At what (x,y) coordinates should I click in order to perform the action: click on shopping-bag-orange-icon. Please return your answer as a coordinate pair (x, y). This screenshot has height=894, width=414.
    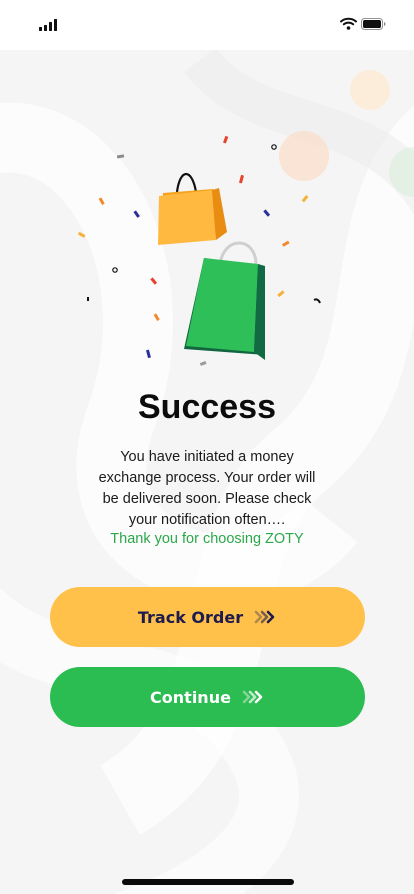
    Looking at the image, I should click on (192, 208).